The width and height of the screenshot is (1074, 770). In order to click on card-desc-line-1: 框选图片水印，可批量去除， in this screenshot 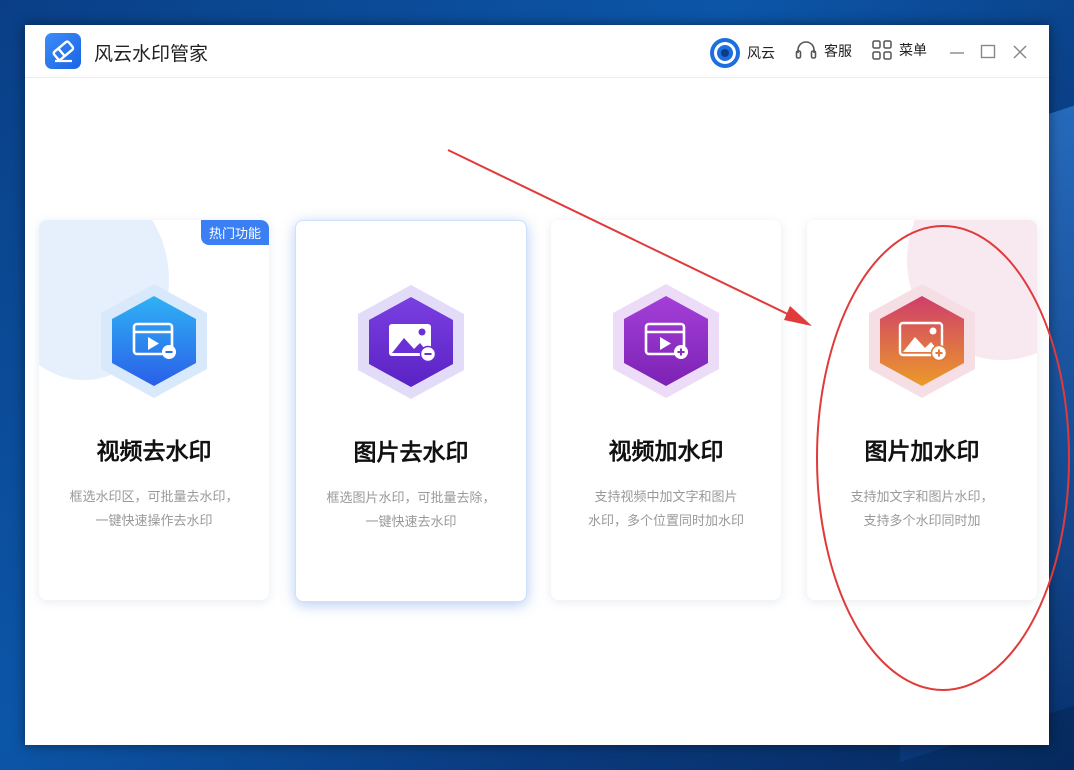, I will do `click(411, 499)`.